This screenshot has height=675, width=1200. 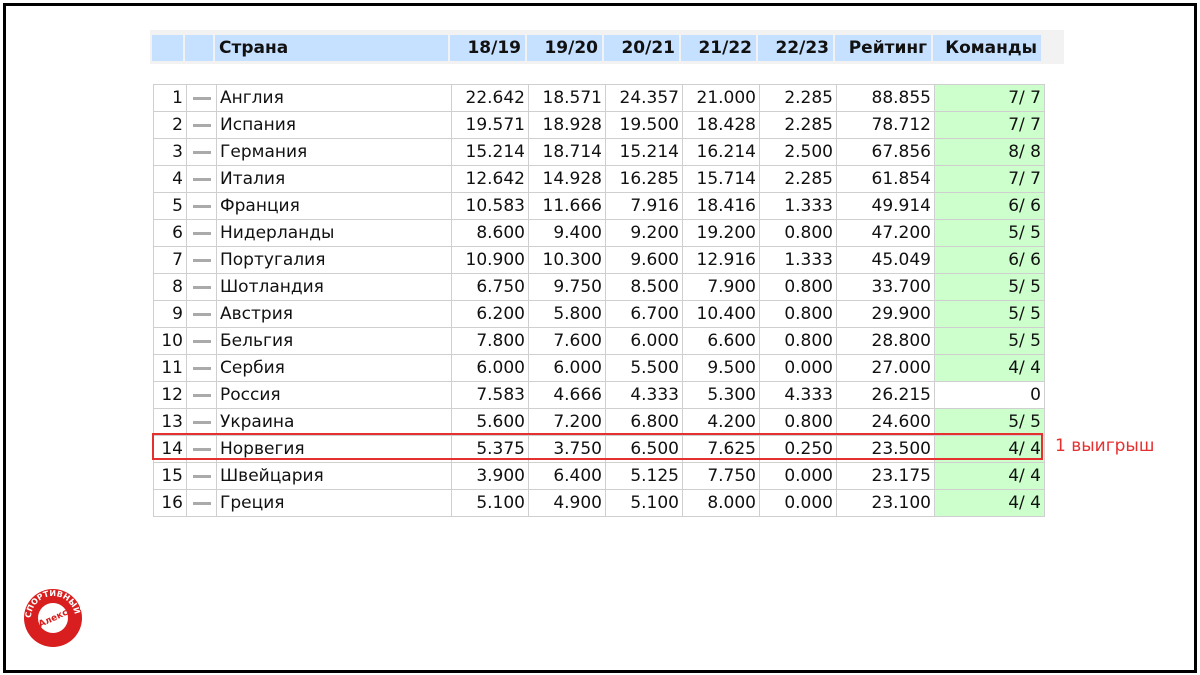 What do you see at coordinates (885, 98) in the screenshot?
I see `rating-cell: 88.855` at bounding box center [885, 98].